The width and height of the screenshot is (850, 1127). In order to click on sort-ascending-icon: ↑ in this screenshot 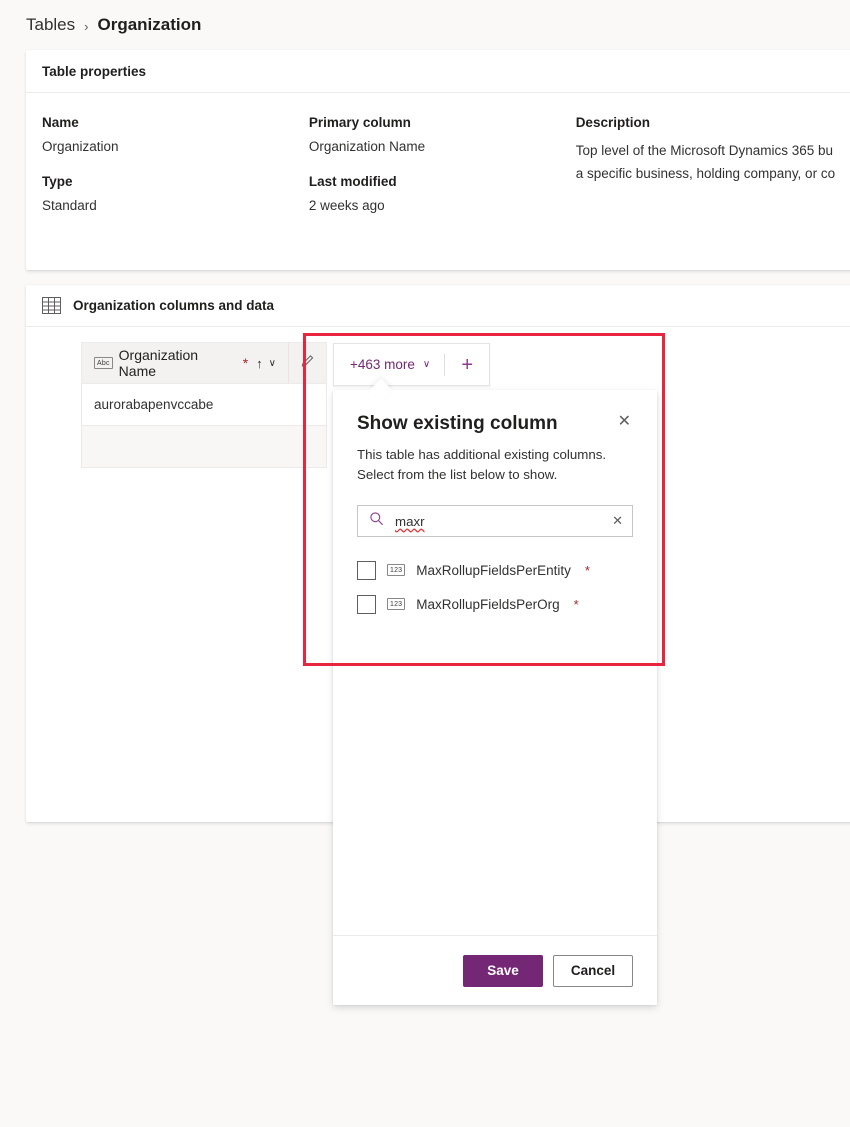, I will do `click(259, 363)`.